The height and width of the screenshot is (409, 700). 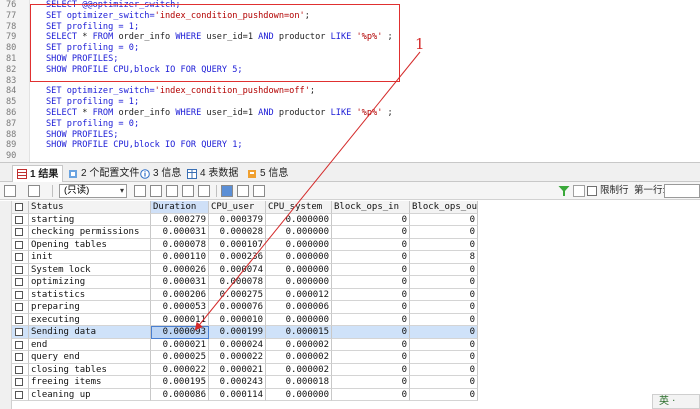 I want to click on select-all-checkbox, so click(x=19, y=207).